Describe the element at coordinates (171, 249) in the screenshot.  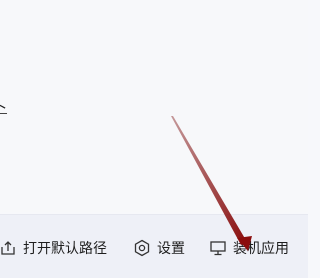
I see `settings-label: 设置` at that location.